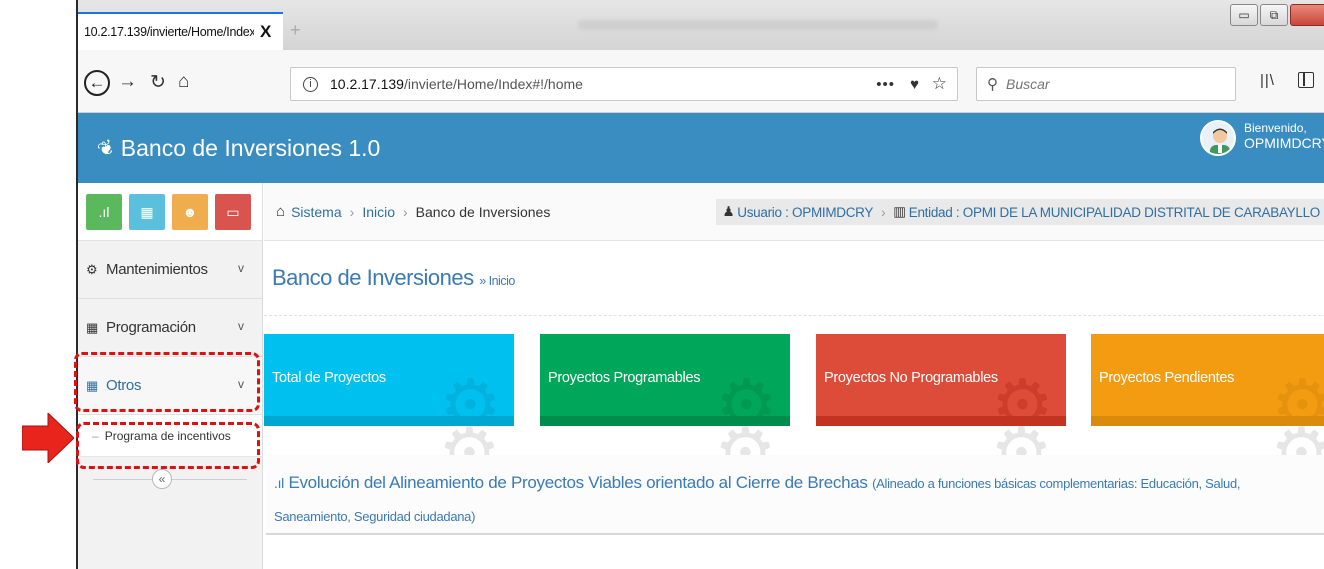 The height and width of the screenshot is (569, 1324). What do you see at coordinates (1307, 15) in the screenshot?
I see `close-window-button` at bounding box center [1307, 15].